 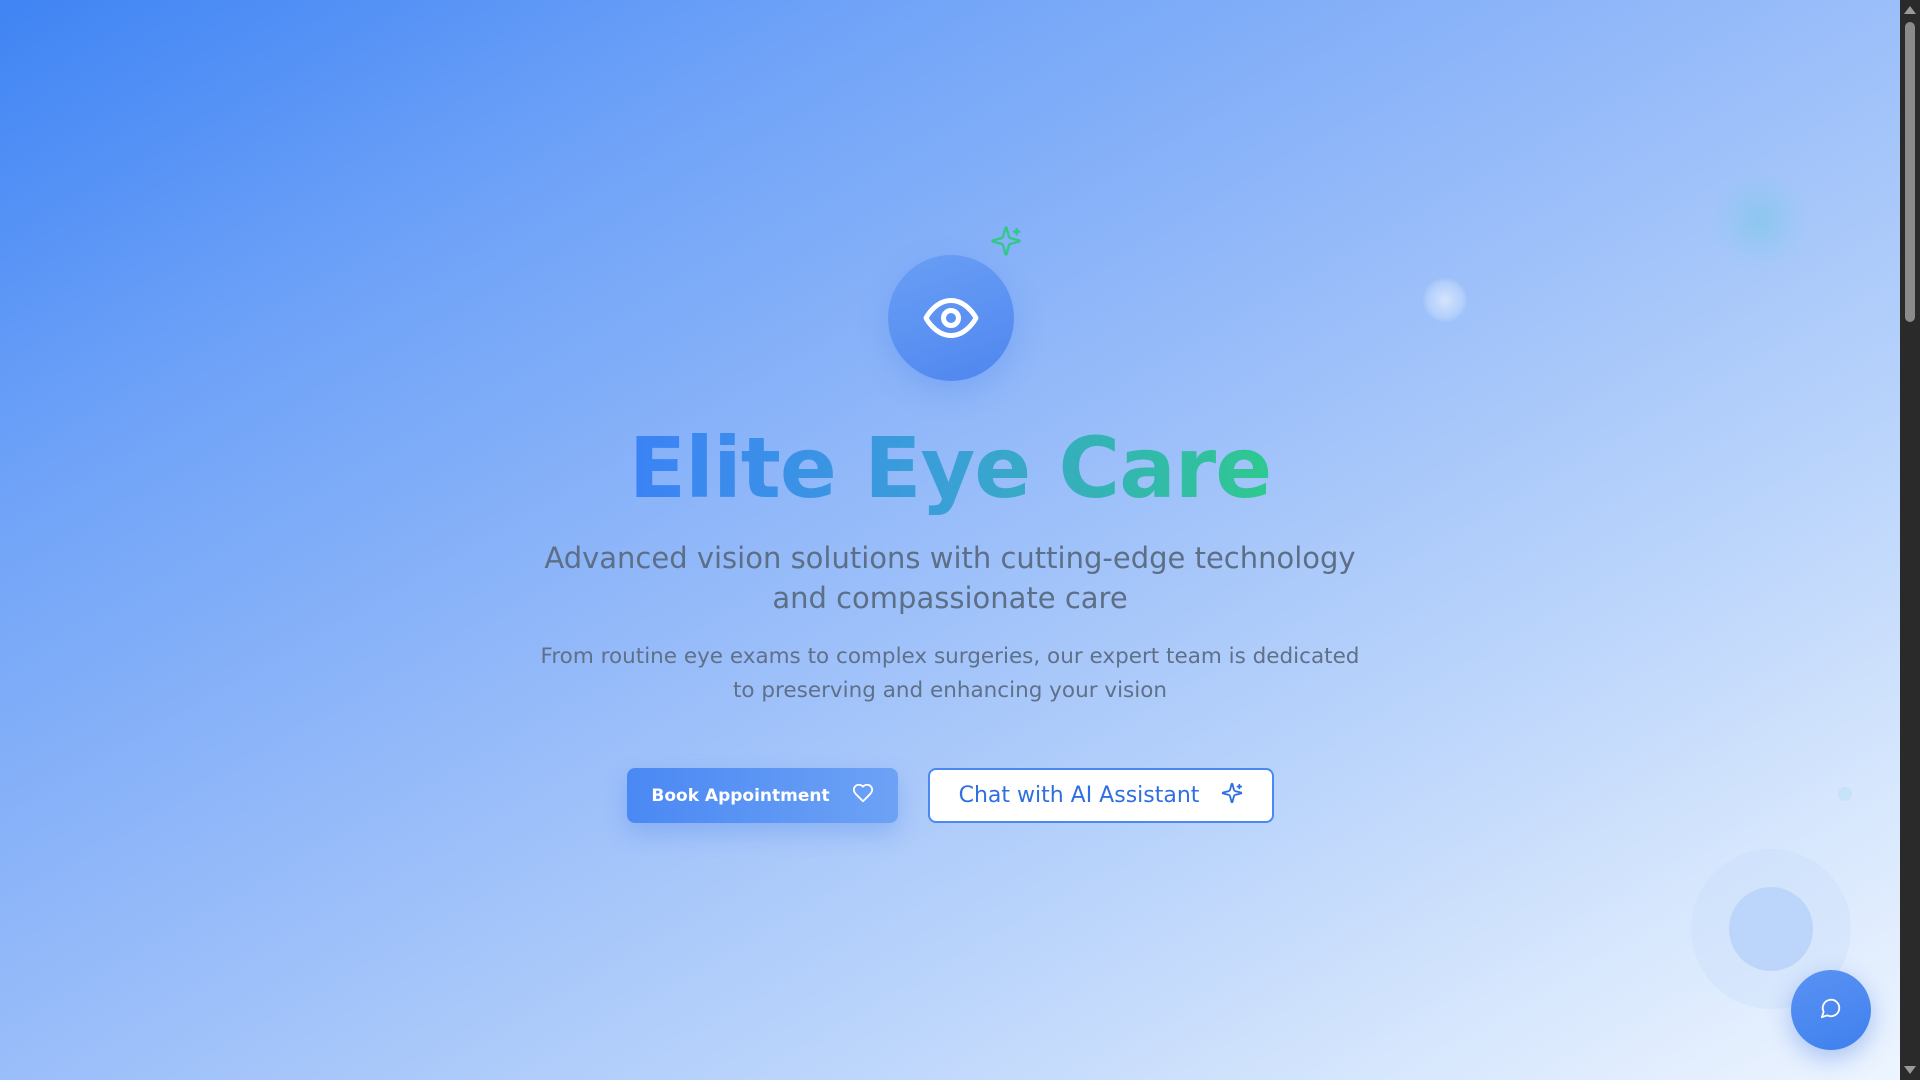 I want to click on hero-logo, so click(x=951, y=318).